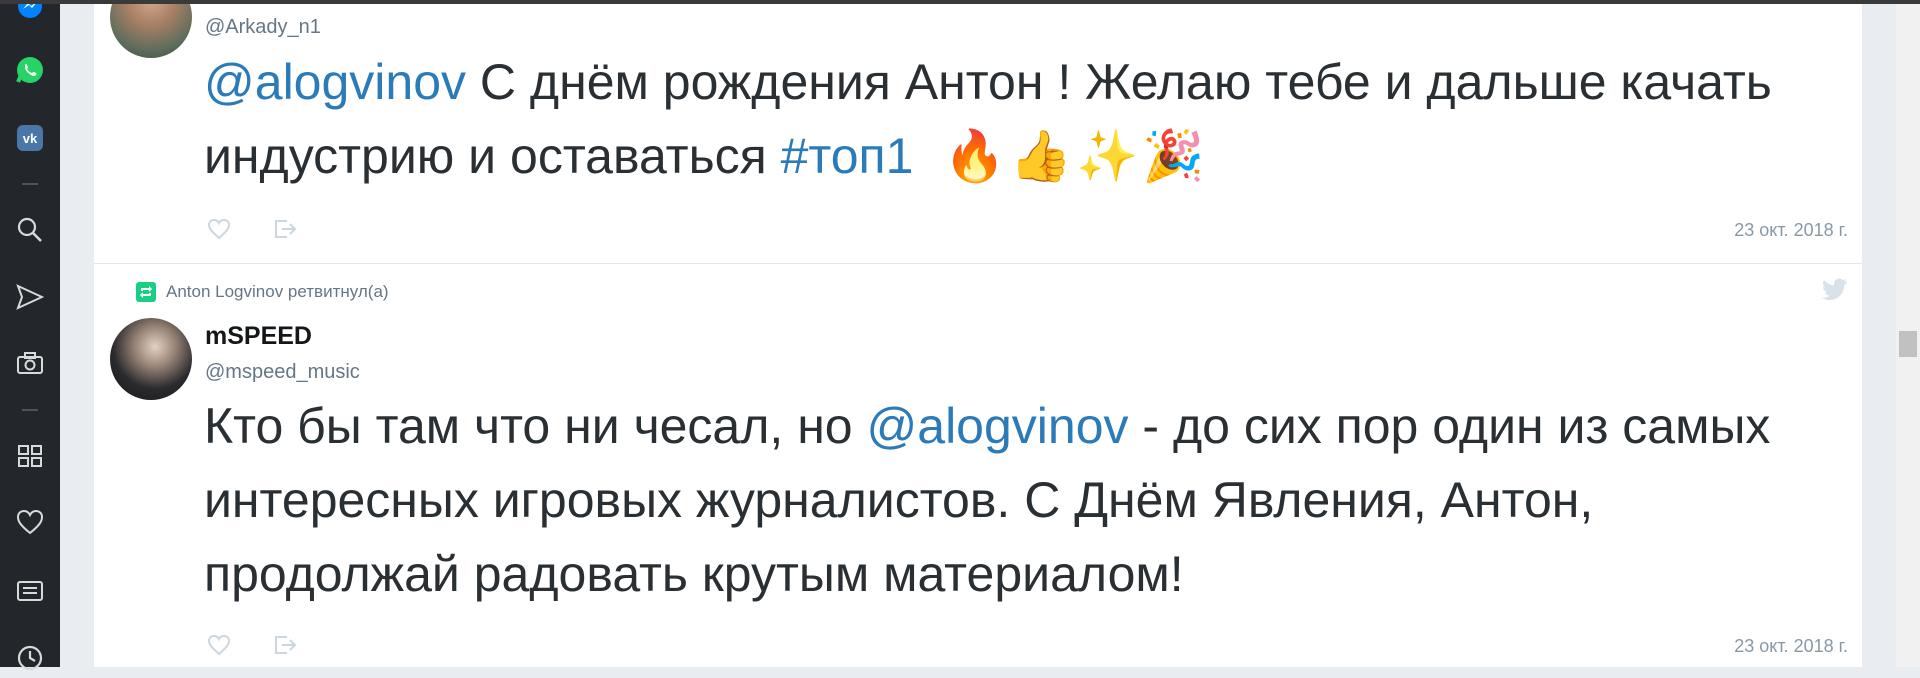  Describe the element at coordinates (30, 230) in the screenshot. I see `search-icon` at that location.